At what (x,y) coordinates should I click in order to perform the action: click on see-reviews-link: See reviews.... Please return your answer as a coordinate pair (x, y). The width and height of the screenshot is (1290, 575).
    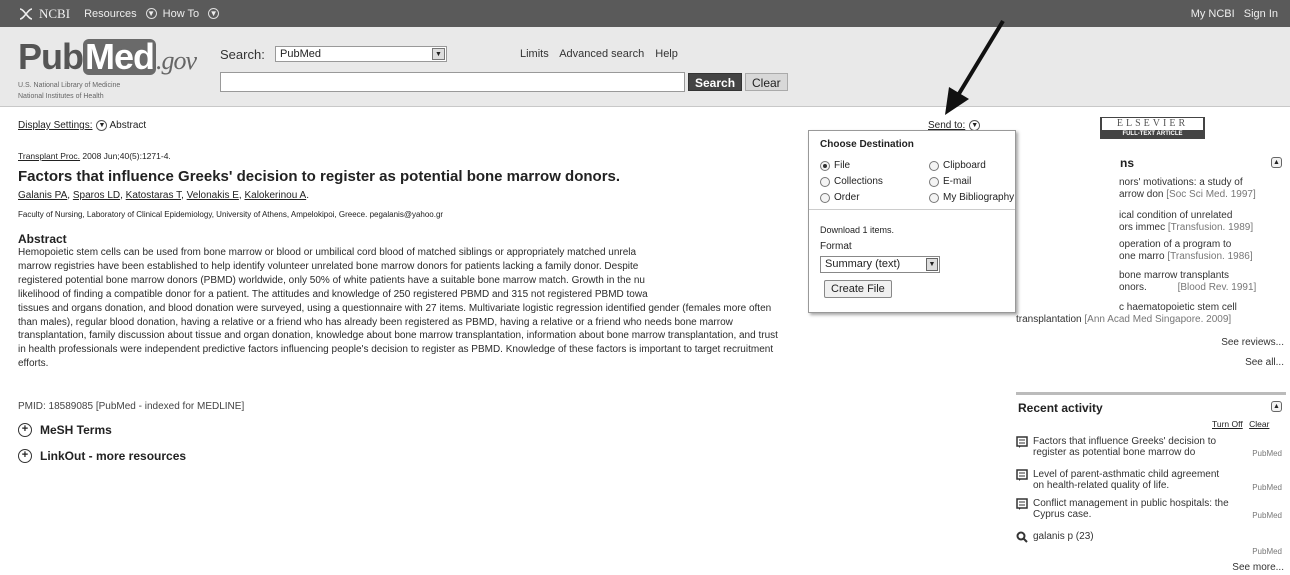
    Looking at the image, I should click on (1252, 342).